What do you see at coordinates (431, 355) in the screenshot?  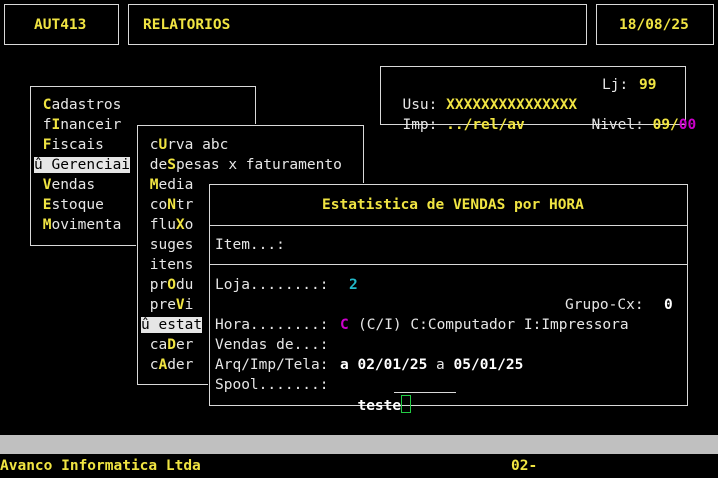 I see `vendas-range: 02/01/25 a 05/01/25` at bounding box center [431, 355].